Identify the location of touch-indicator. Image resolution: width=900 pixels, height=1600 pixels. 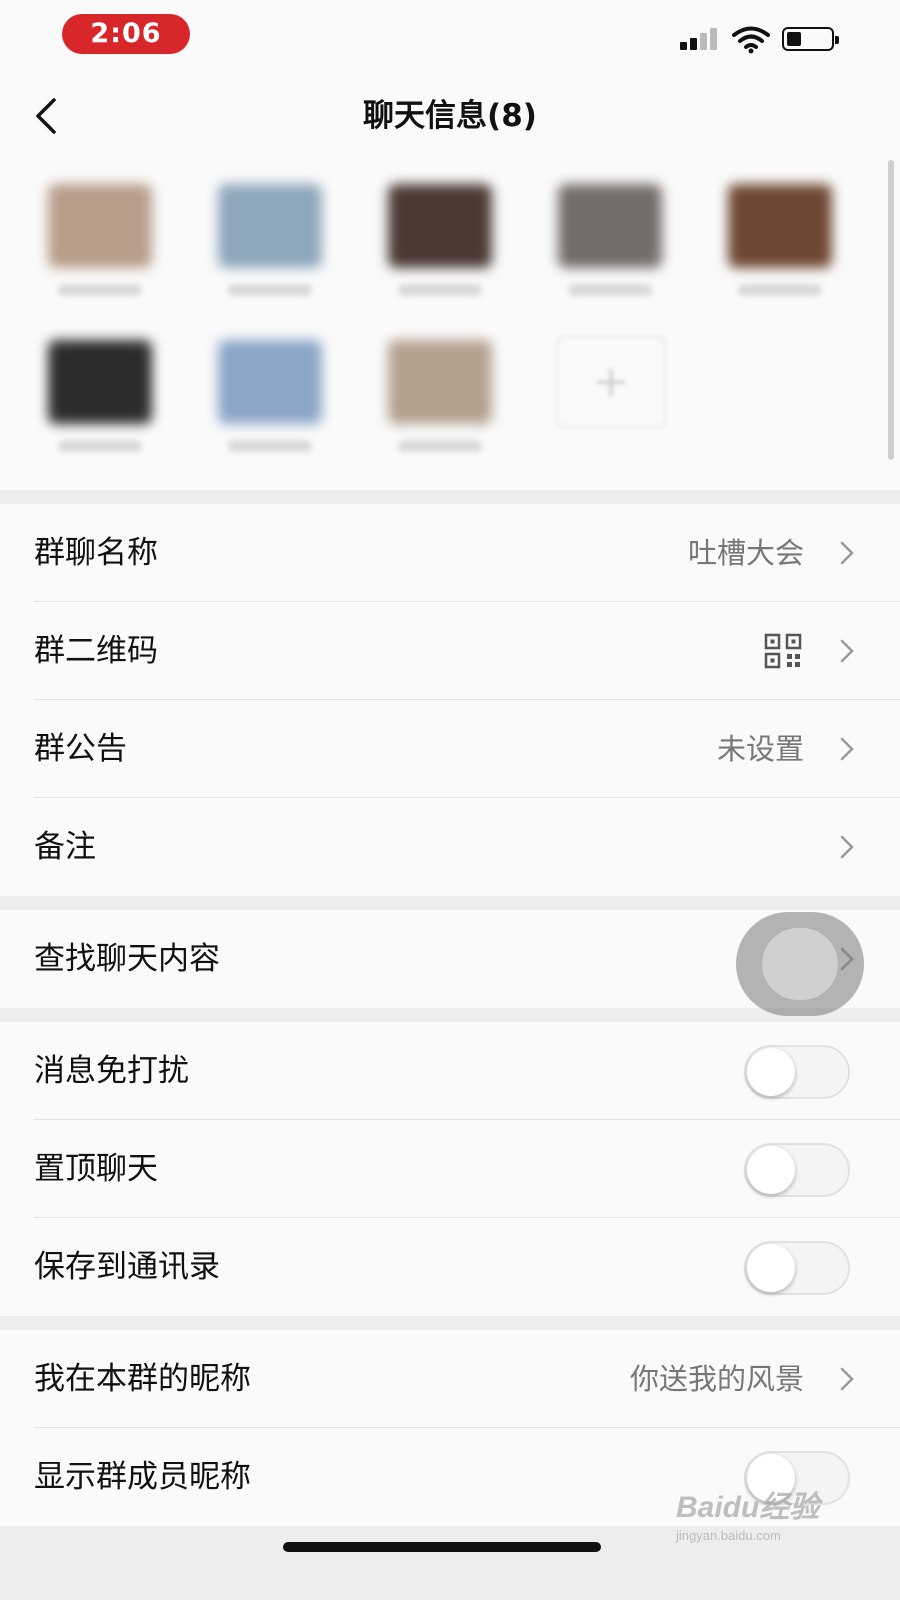
(800, 964).